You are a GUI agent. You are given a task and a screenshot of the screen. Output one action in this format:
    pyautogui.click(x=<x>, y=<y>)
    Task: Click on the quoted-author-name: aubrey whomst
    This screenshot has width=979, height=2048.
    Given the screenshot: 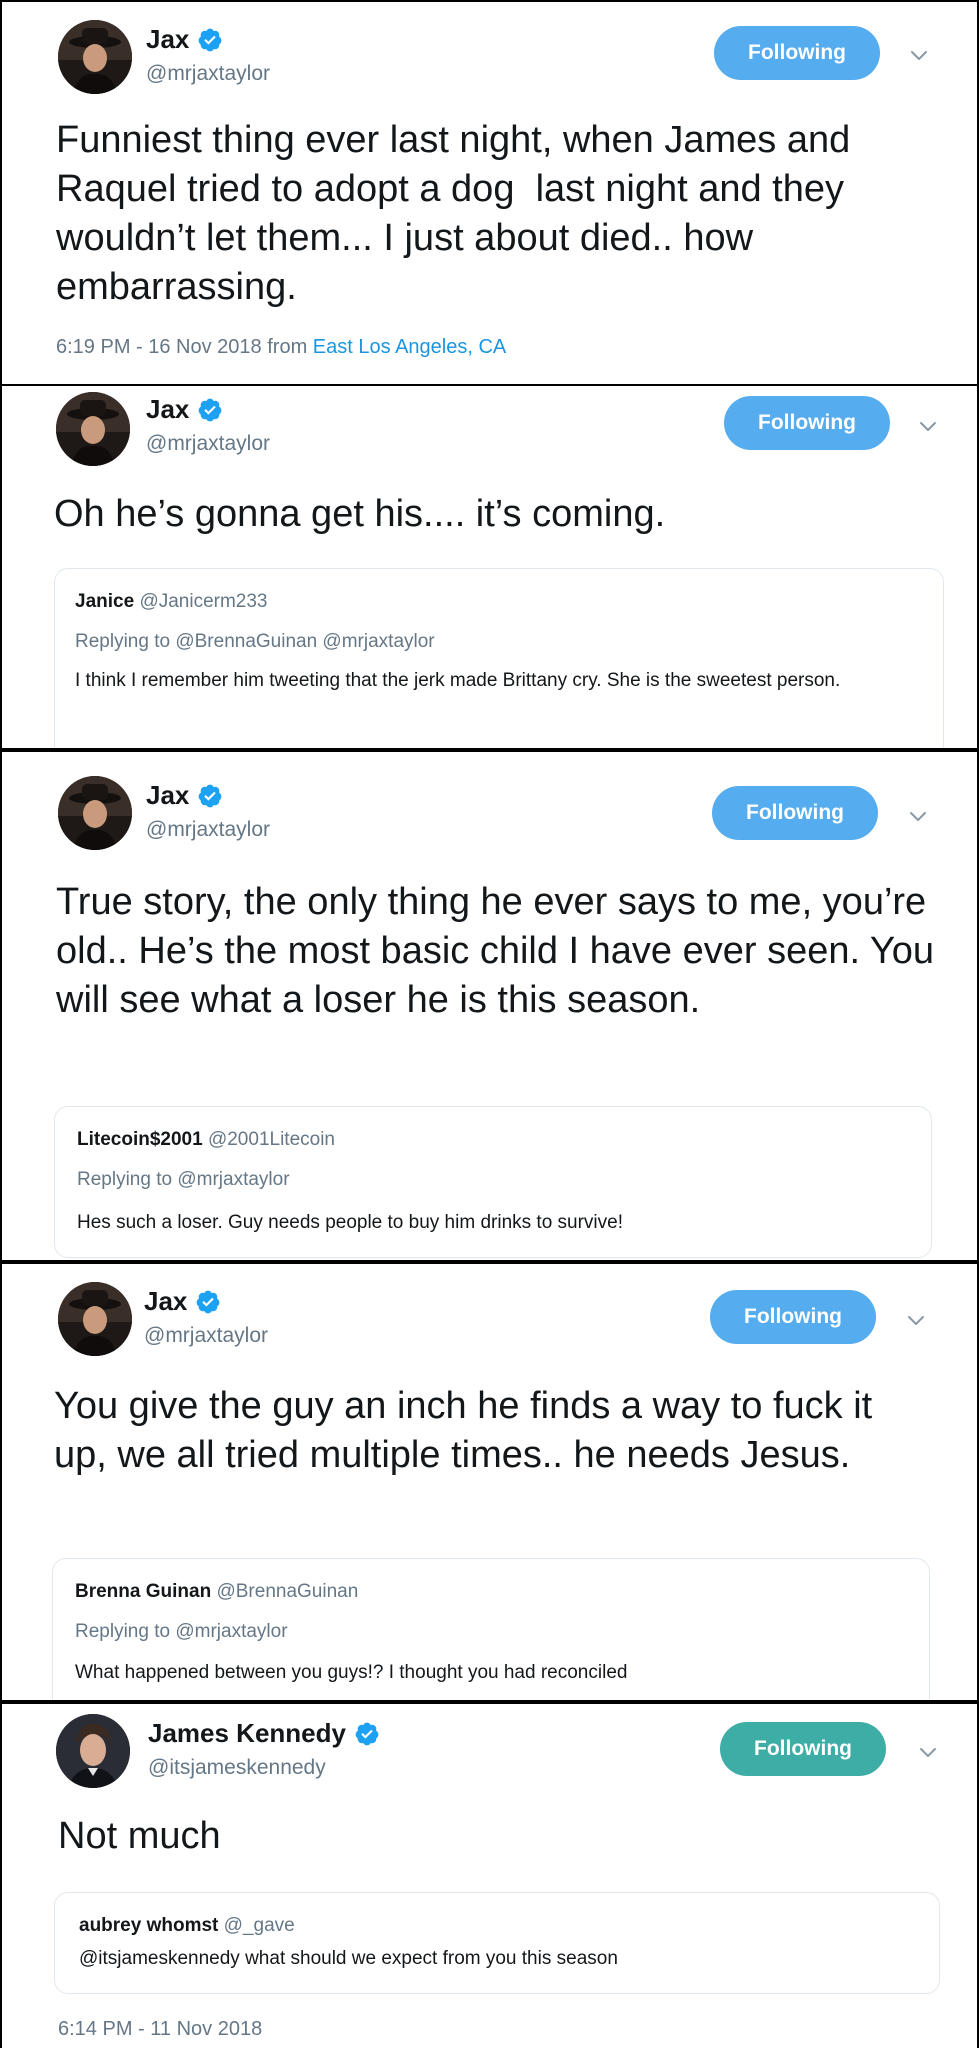 What is the action you would take?
    pyautogui.click(x=149, y=1925)
    